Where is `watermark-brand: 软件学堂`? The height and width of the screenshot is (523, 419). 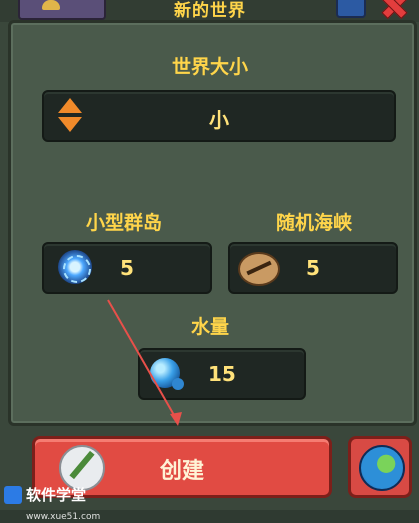 watermark-brand: 软件学堂 is located at coordinates (56, 495).